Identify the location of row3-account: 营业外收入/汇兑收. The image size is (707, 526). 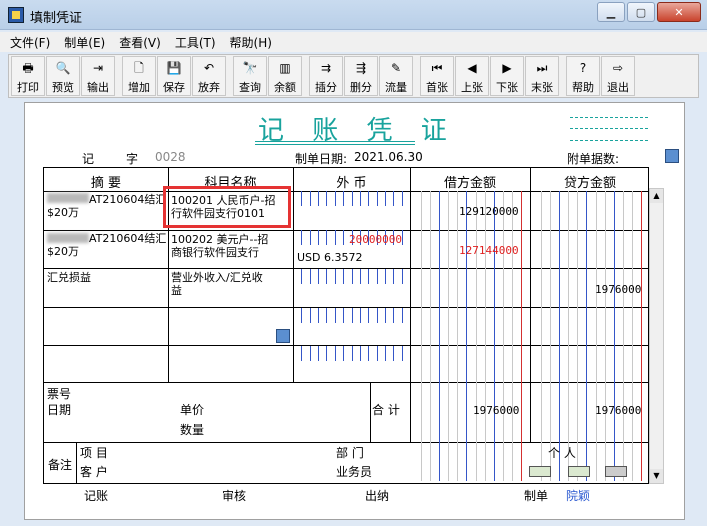
(217, 277).